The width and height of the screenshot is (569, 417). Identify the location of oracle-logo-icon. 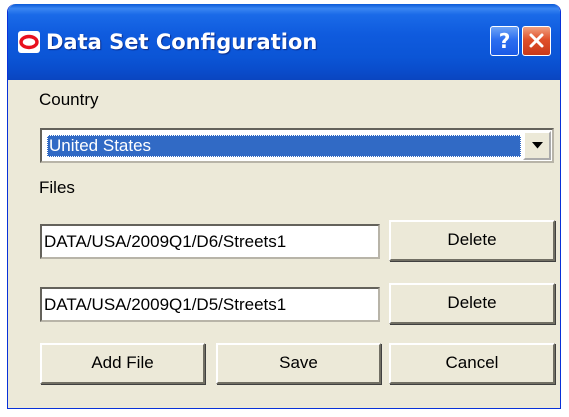
(29, 42).